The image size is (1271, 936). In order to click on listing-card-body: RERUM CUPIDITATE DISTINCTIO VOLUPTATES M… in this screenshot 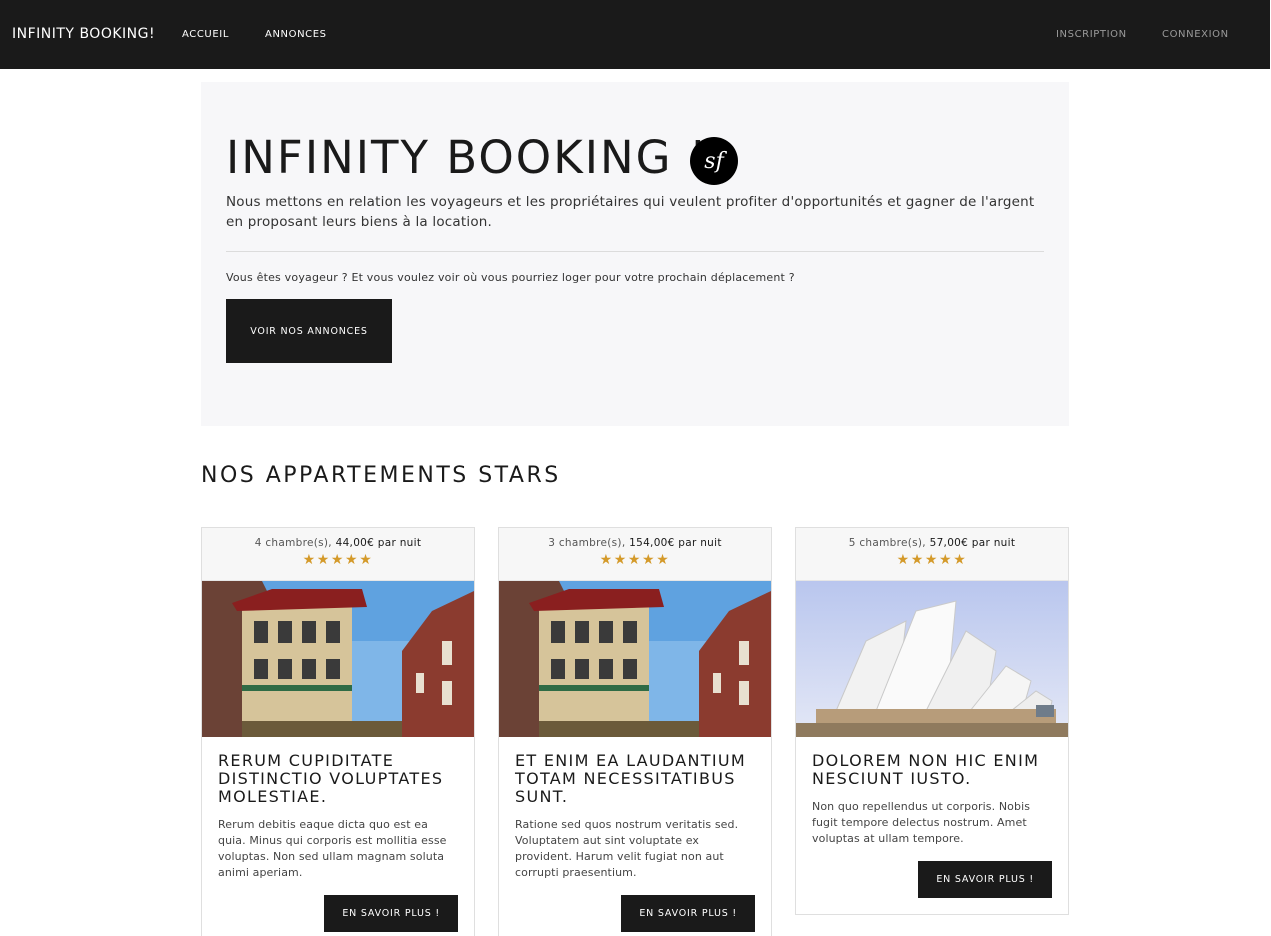, I will do `click(338, 836)`.